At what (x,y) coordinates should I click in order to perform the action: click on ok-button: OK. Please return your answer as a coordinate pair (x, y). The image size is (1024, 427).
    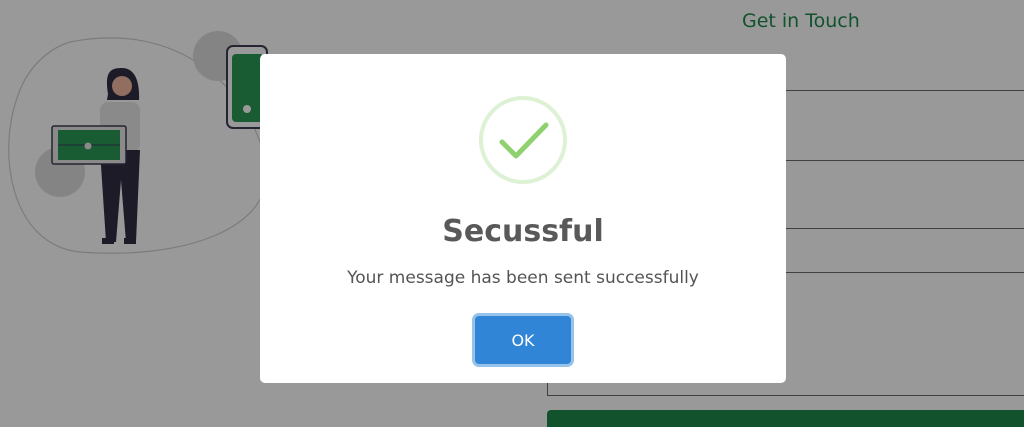
    Looking at the image, I should click on (523, 340).